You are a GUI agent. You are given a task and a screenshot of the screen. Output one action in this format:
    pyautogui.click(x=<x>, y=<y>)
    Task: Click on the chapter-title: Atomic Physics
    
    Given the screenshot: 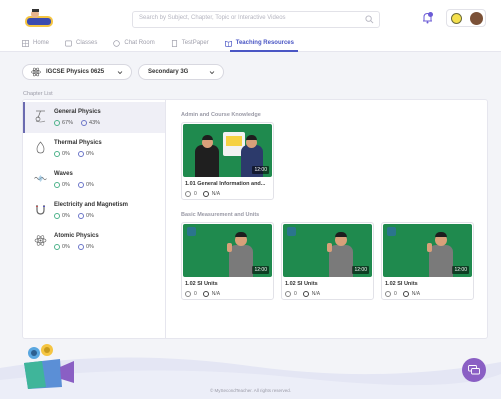 What is the action you would take?
    pyautogui.click(x=76, y=236)
    